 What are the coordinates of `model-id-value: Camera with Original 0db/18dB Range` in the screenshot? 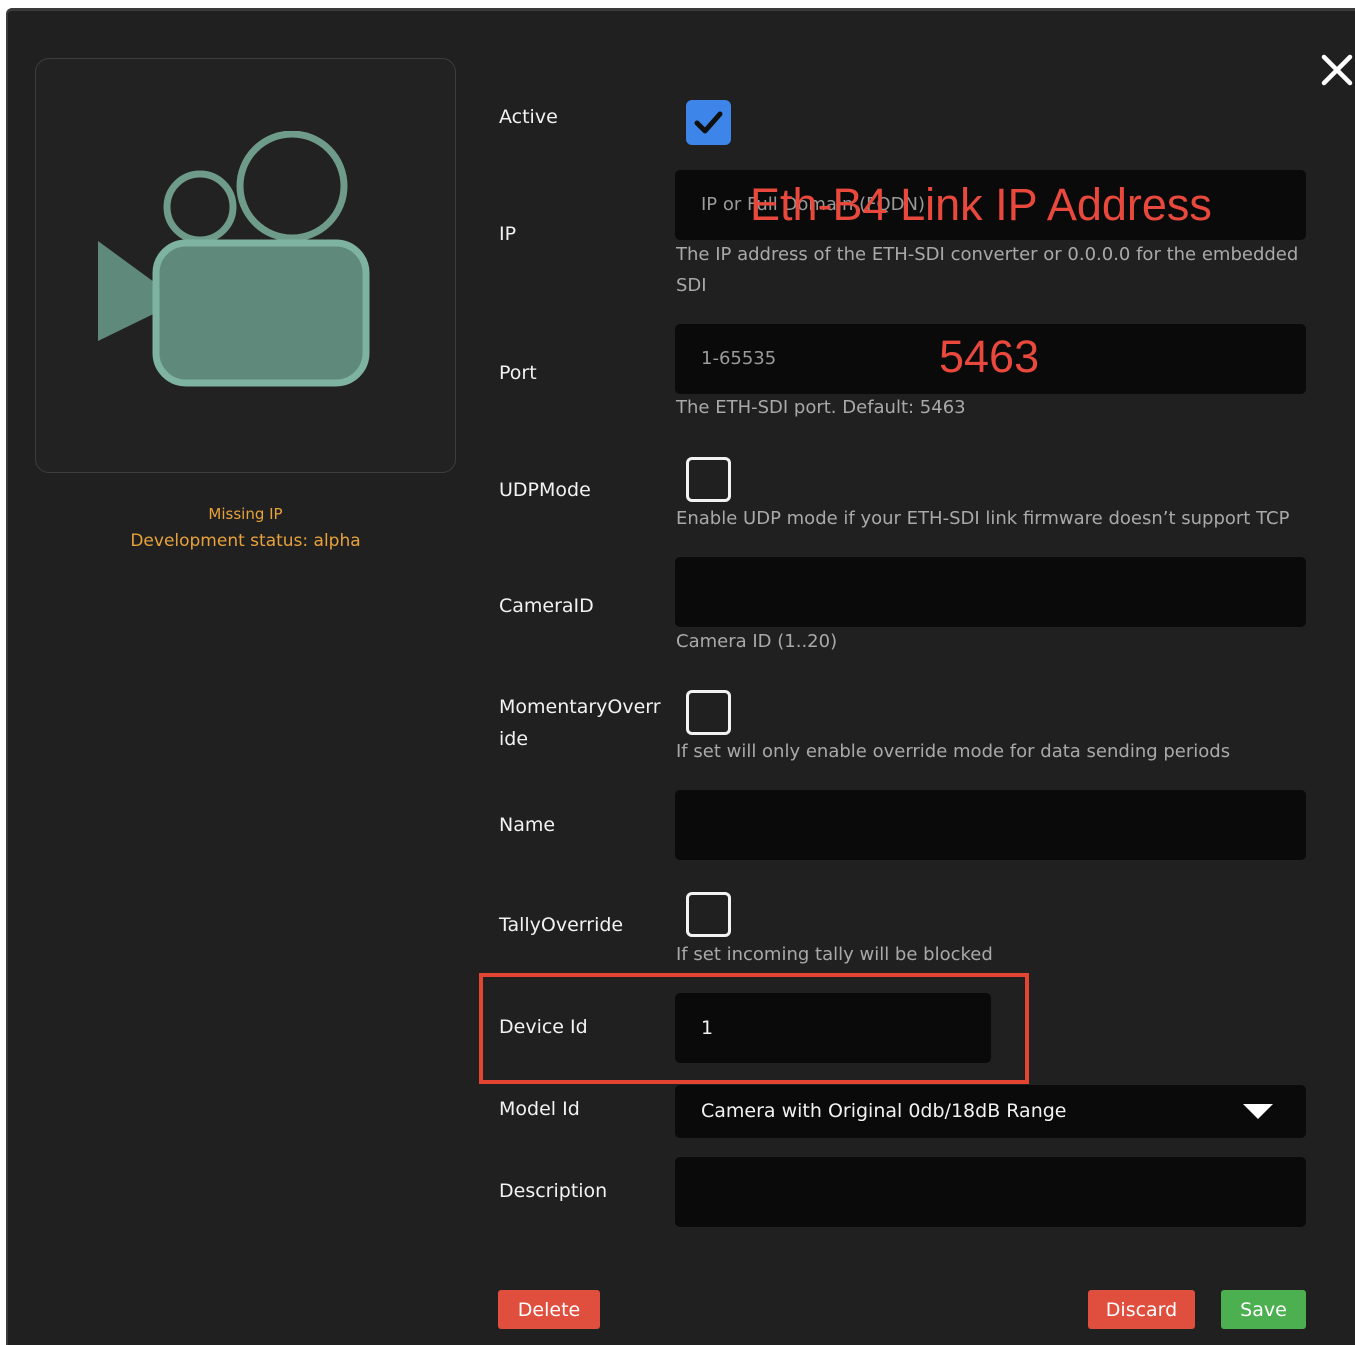 It's located at (884, 1111).